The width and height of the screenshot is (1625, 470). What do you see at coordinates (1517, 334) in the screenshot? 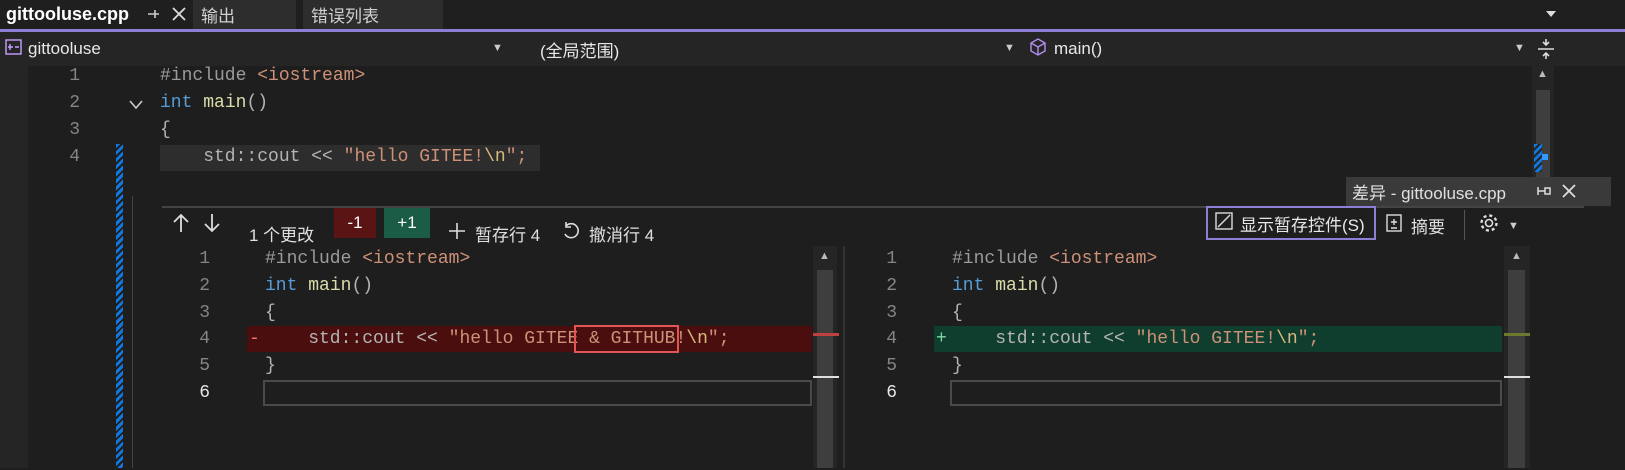
I see `added-map-marker` at bounding box center [1517, 334].